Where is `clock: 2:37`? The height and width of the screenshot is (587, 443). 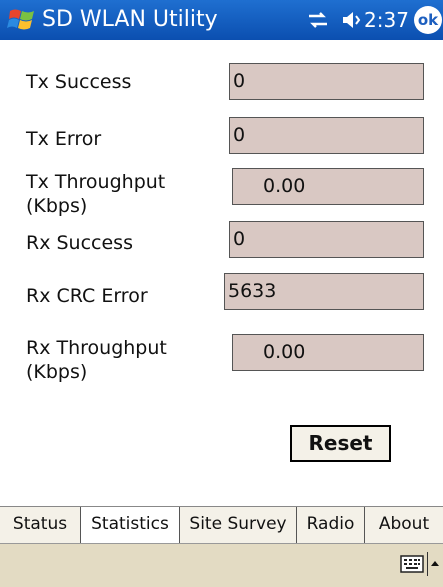 clock: 2:37 is located at coordinates (386, 20).